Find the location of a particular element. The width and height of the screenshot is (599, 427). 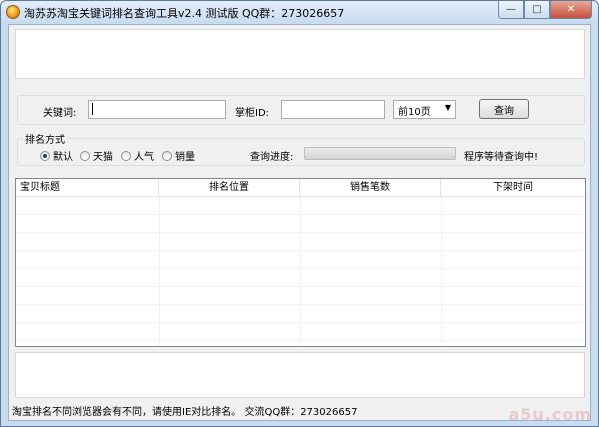

radio-tmall: 天猫 is located at coordinates (96, 155).